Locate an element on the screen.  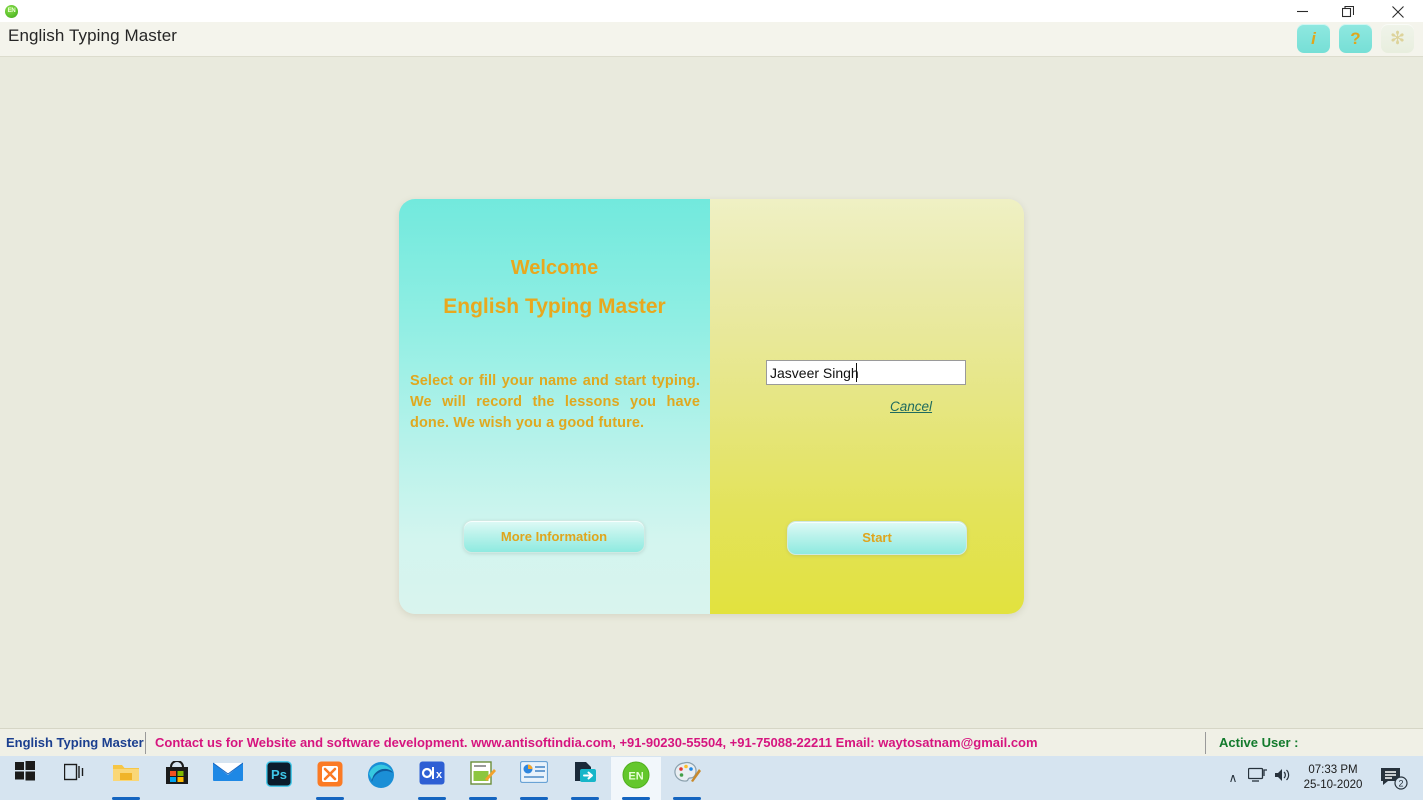
welcome-heading: Welcome is located at coordinates (554, 268).